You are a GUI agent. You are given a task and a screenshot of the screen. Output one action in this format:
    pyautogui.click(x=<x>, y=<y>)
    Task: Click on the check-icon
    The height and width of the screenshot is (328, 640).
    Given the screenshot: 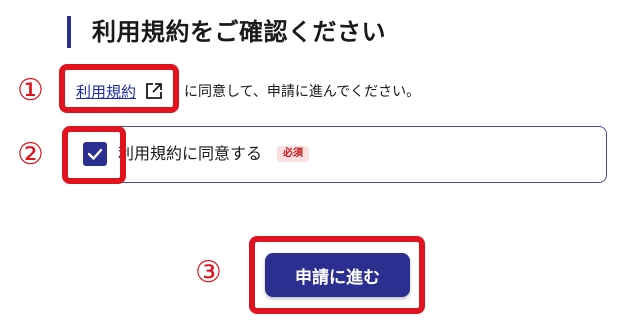 What is the action you would take?
    pyautogui.click(x=95, y=154)
    